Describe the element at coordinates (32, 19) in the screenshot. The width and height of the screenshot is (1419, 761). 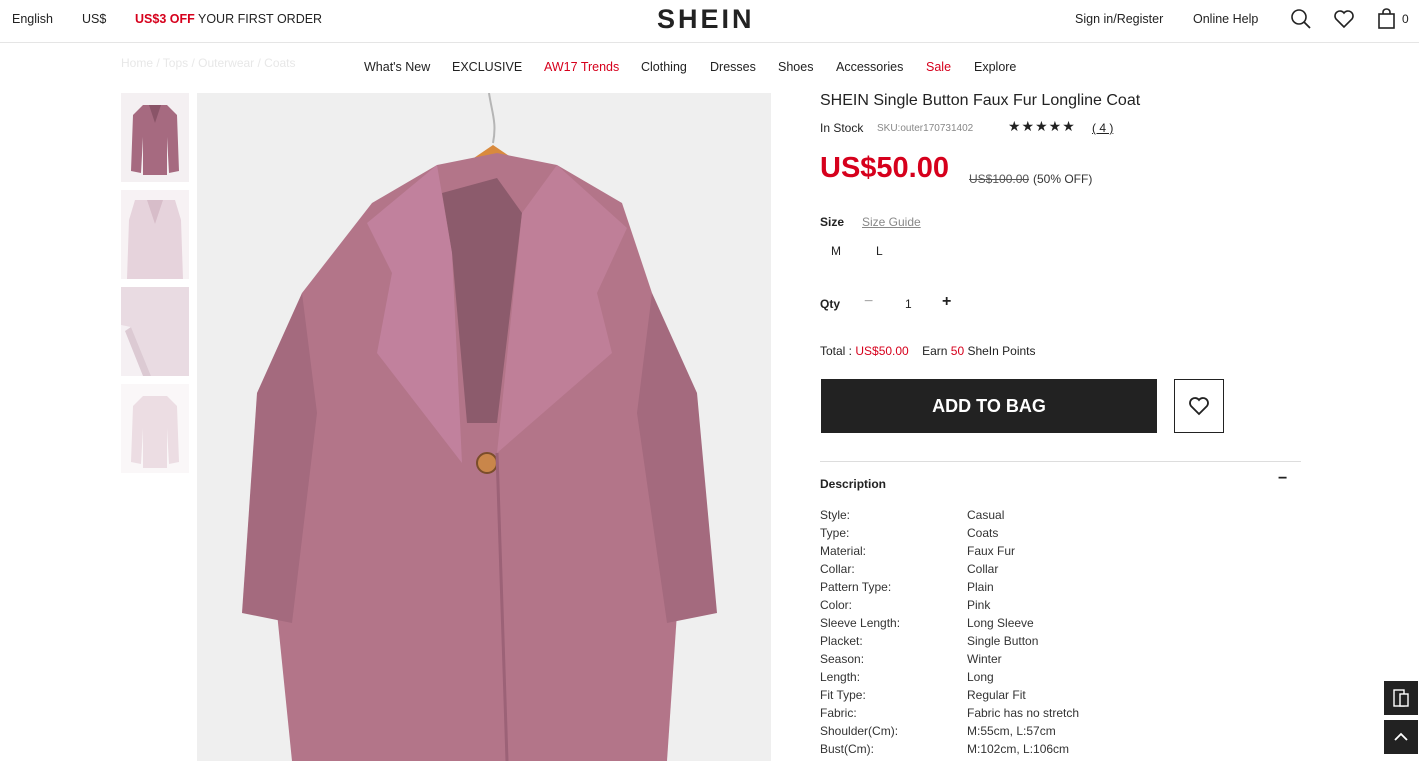
I see `language-selector: English` at that location.